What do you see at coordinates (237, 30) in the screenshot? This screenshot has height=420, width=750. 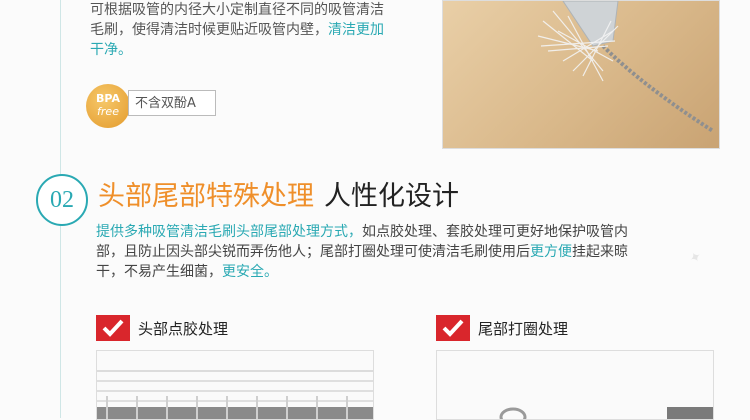 I see `intro-line-2: 毛刷，使得清洁时候更贴近吸管内壁，清洁更加` at bounding box center [237, 30].